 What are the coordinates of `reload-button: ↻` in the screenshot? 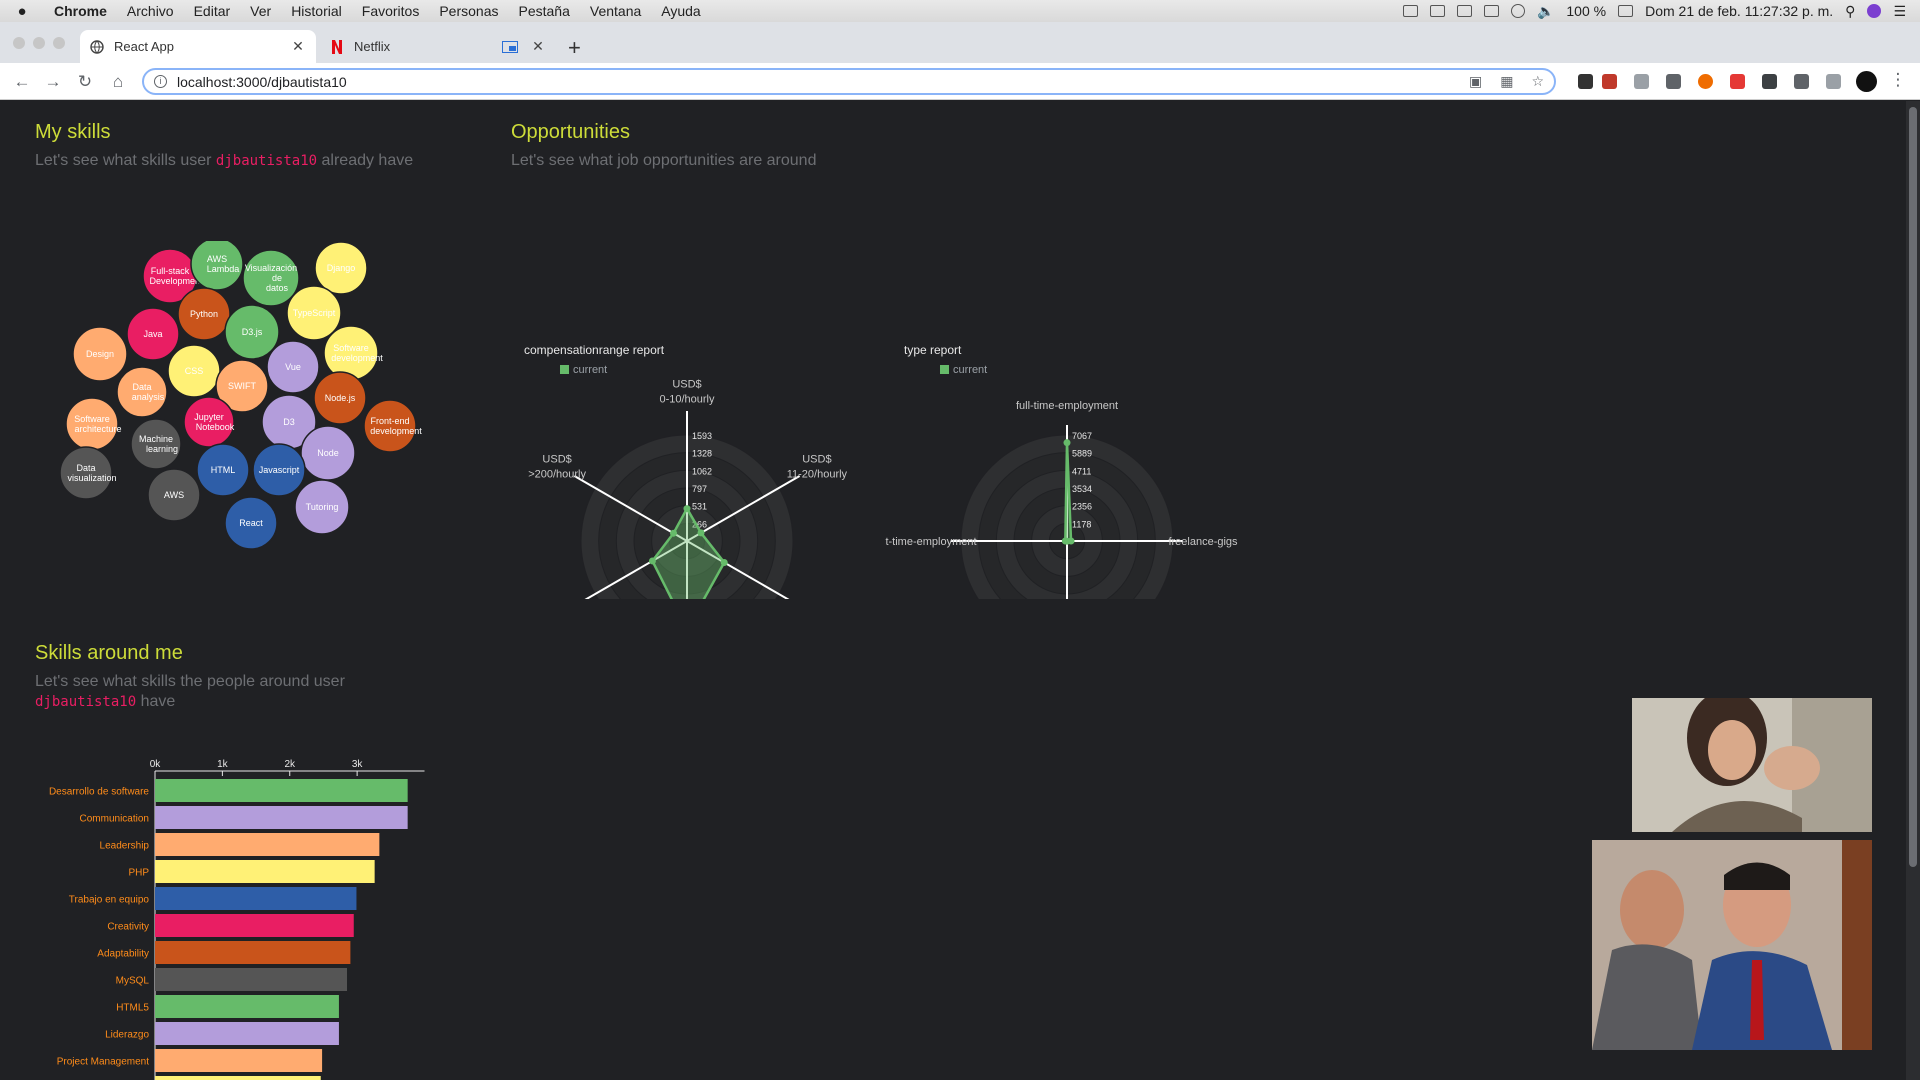 It's located at (85, 82).